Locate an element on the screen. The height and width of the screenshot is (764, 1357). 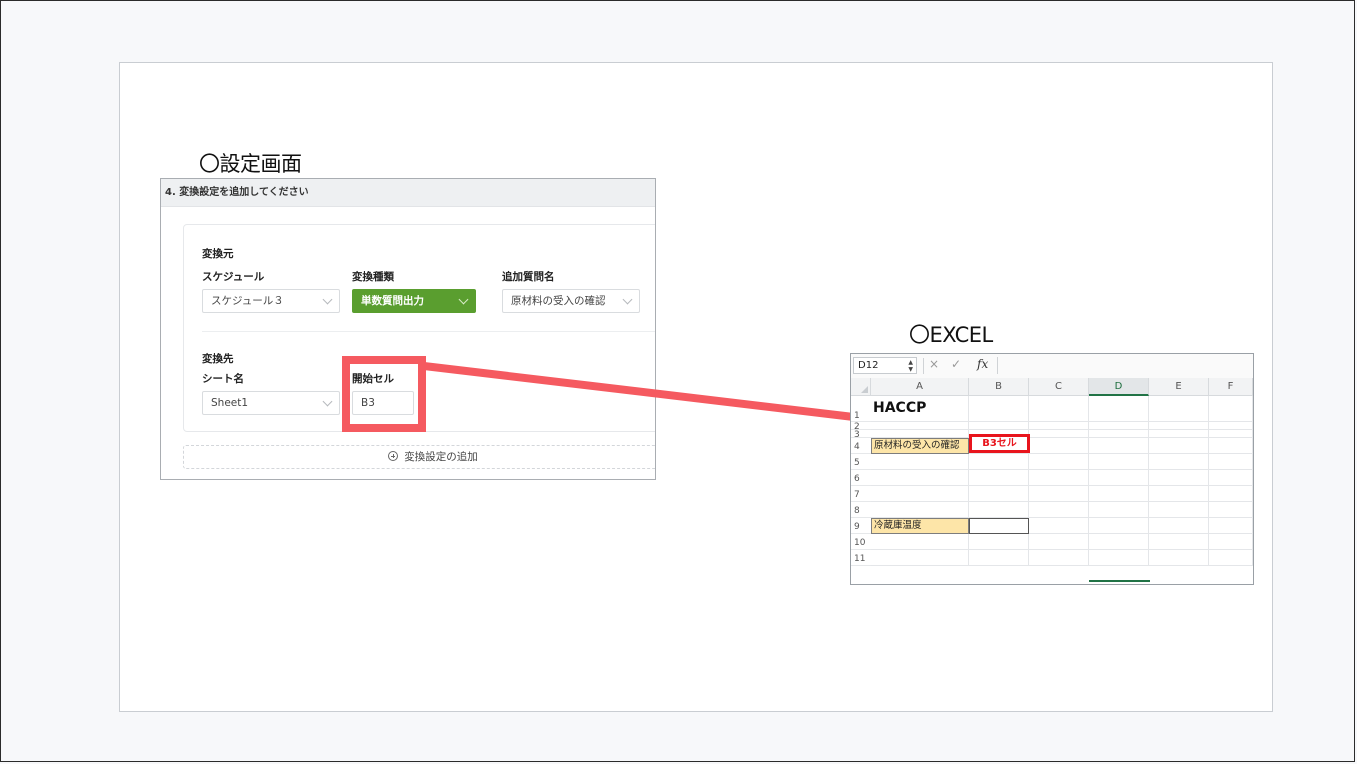
cell-d1 is located at coordinates (1119, 409).